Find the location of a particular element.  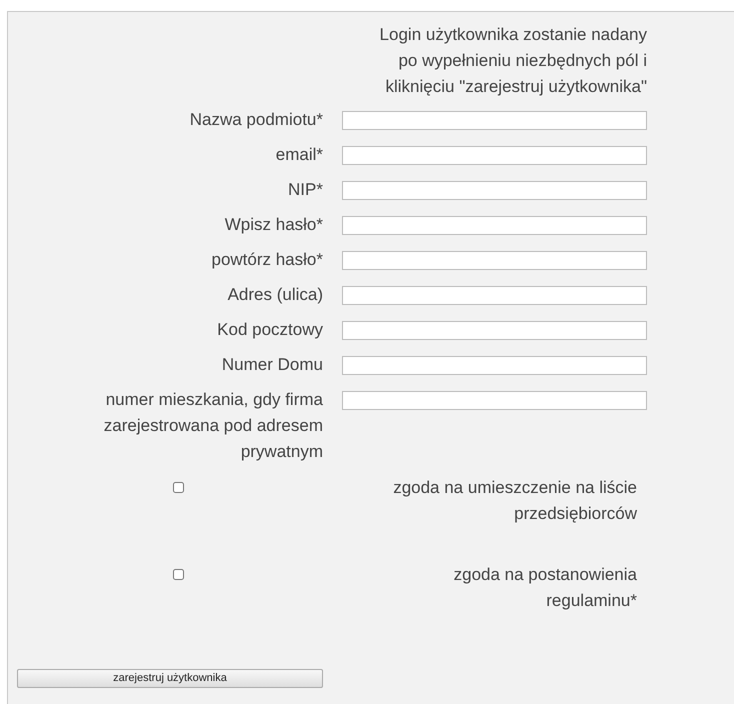

field-label: email* is located at coordinates (298, 155).